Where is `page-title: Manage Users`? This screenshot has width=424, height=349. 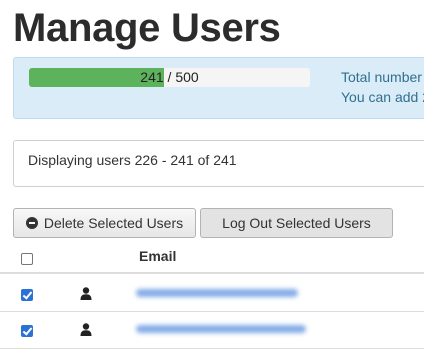
page-title: Manage Users is located at coordinates (147, 28).